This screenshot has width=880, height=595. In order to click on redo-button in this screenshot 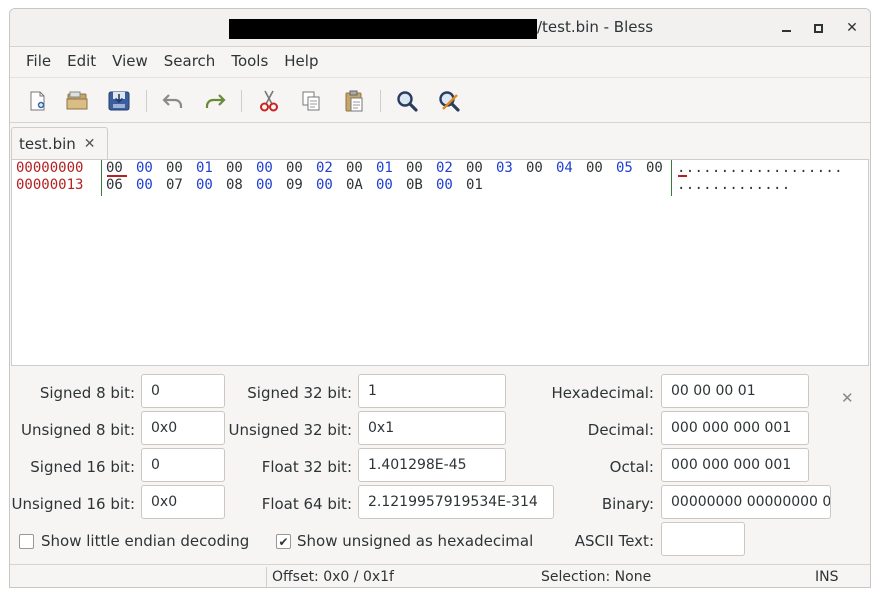, I will do `click(215, 101)`.